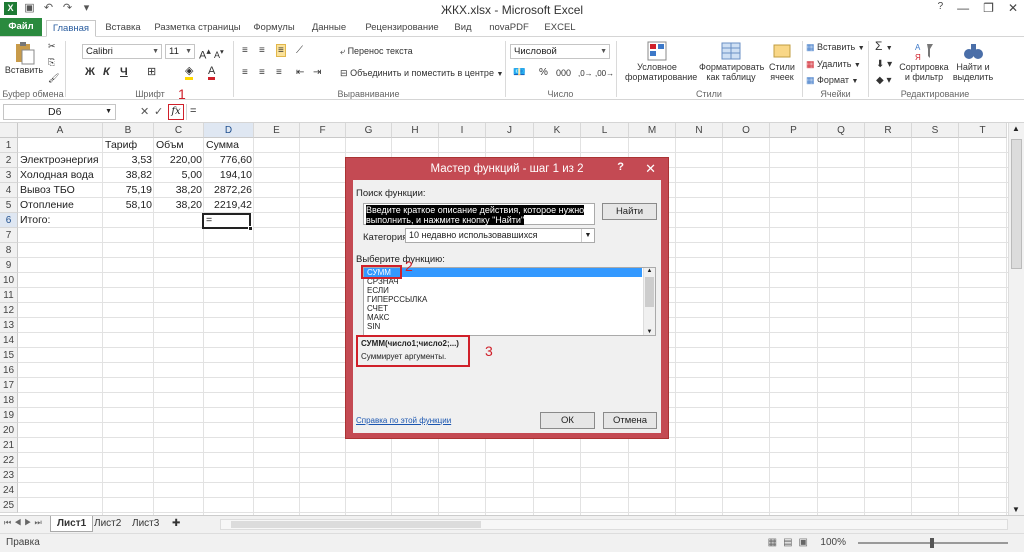  I want to click on row-header: 4, so click(9, 190).